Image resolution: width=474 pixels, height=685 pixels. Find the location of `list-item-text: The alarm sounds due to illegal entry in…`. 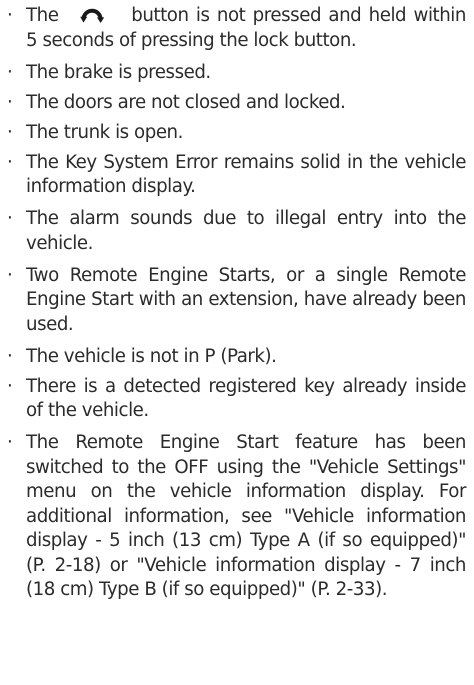

list-item-text: The alarm sounds due to illegal entry in… is located at coordinates (246, 231).